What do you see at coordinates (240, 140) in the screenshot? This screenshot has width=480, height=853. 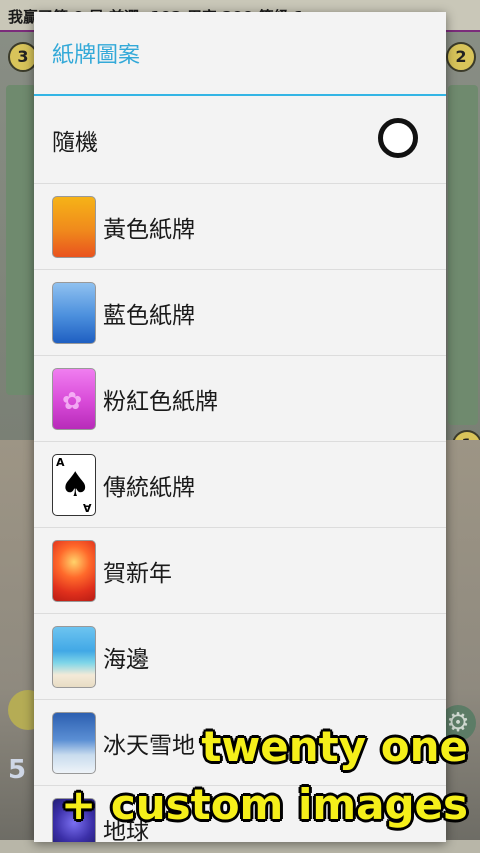 I see `option-random: 隨機` at bounding box center [240, 140].